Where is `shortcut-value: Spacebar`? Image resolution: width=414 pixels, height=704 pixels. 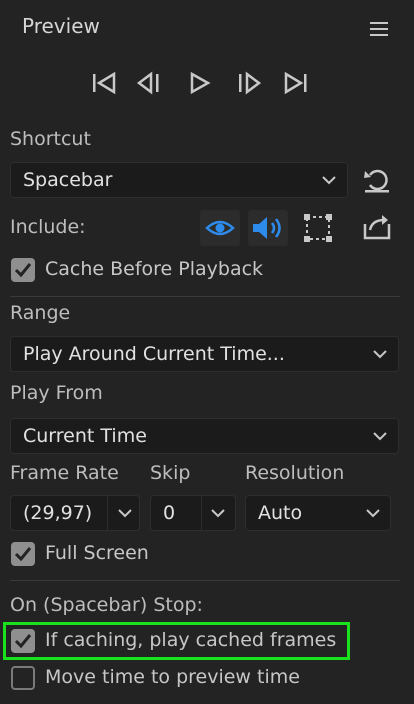 shortcut-value: Spacebar is located at coordinates (68, 180).